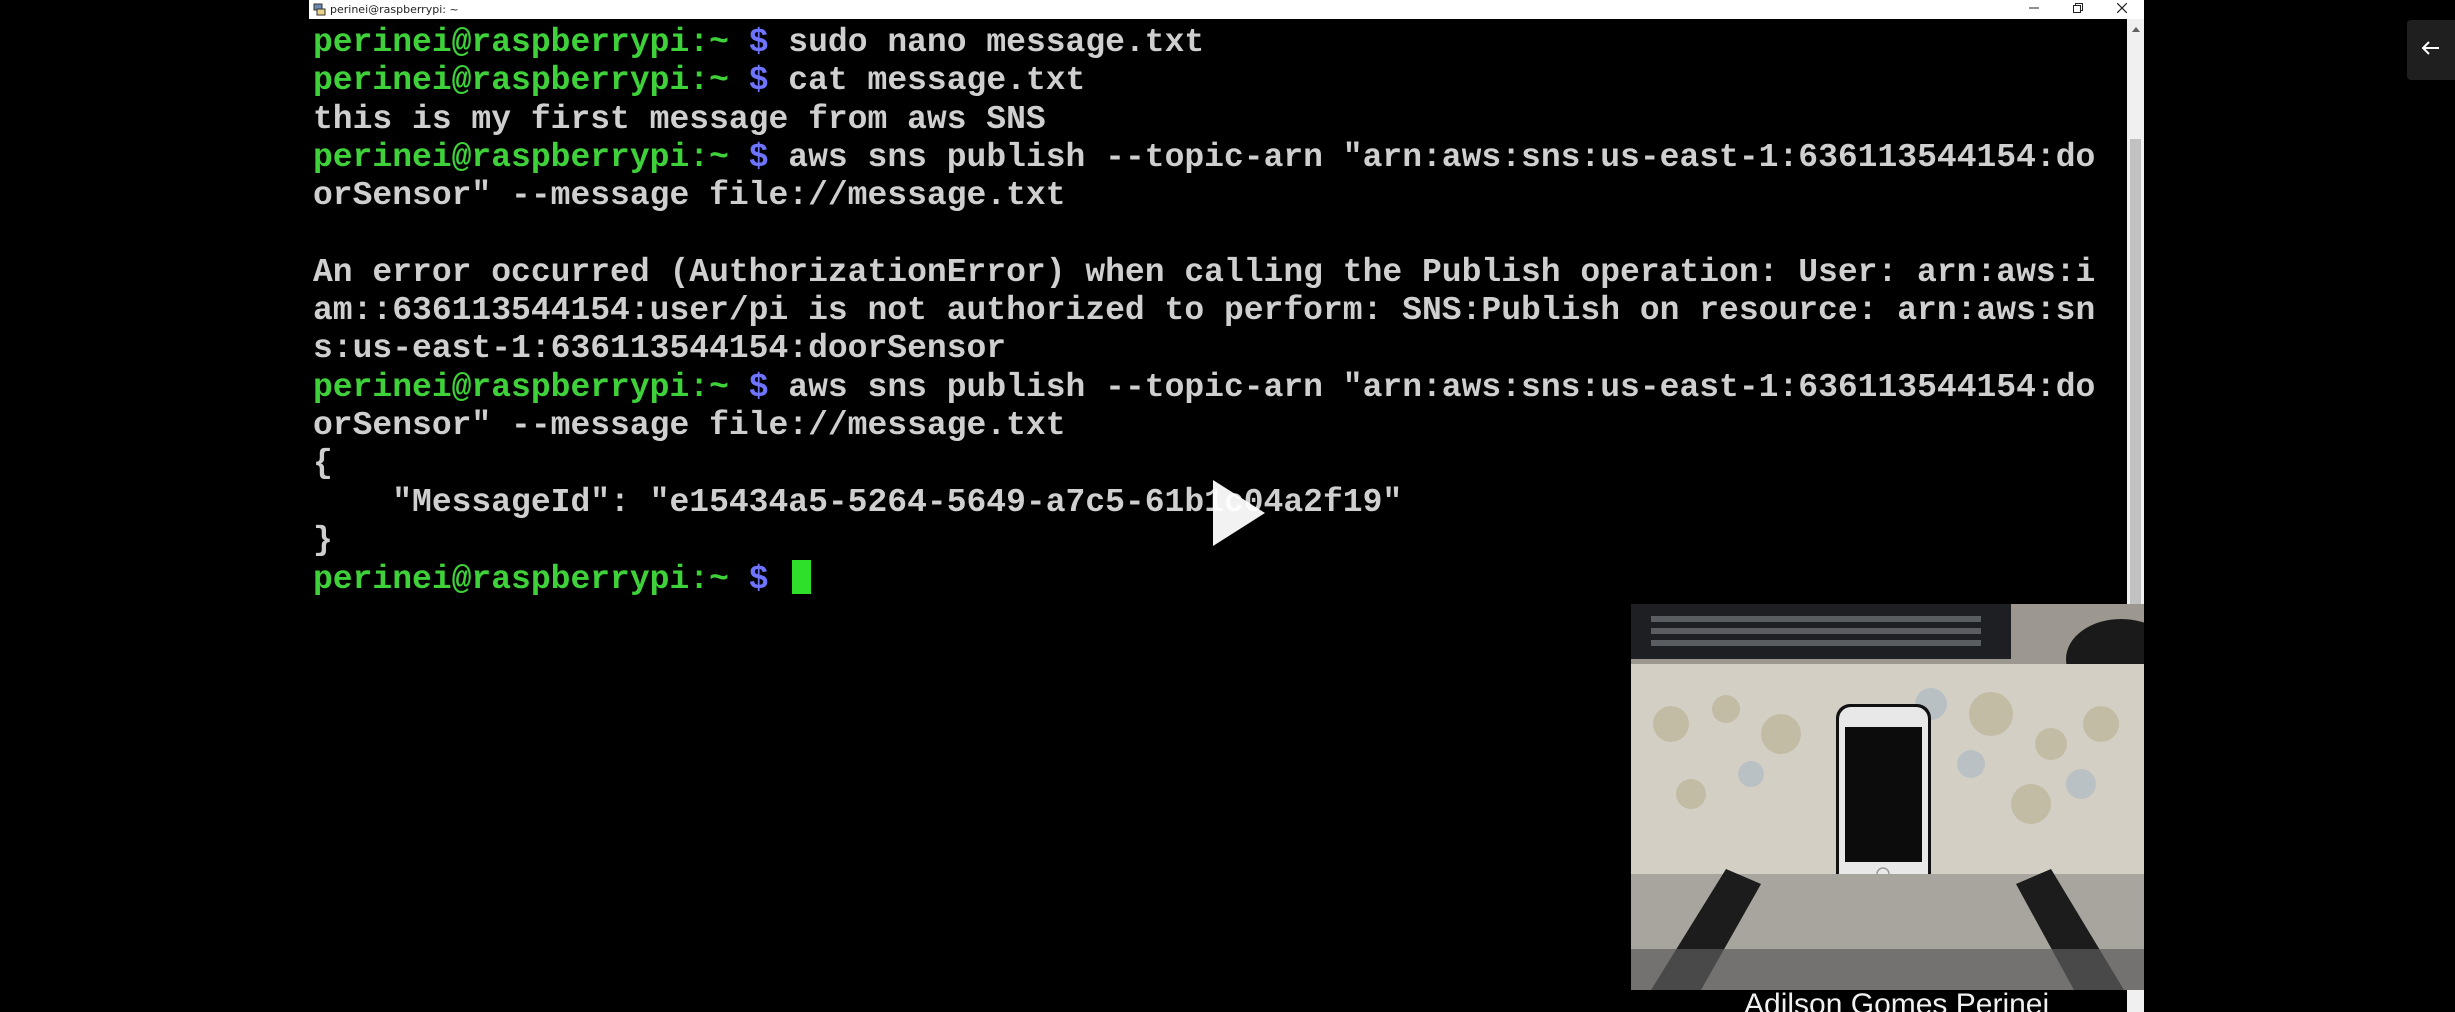 The image size is (2455, 1012). Describe the element at coordinates (1218, 349) in the screenshot. I see `terminal-line: s:us-east-1:636113544154:doorSensor` at that location.